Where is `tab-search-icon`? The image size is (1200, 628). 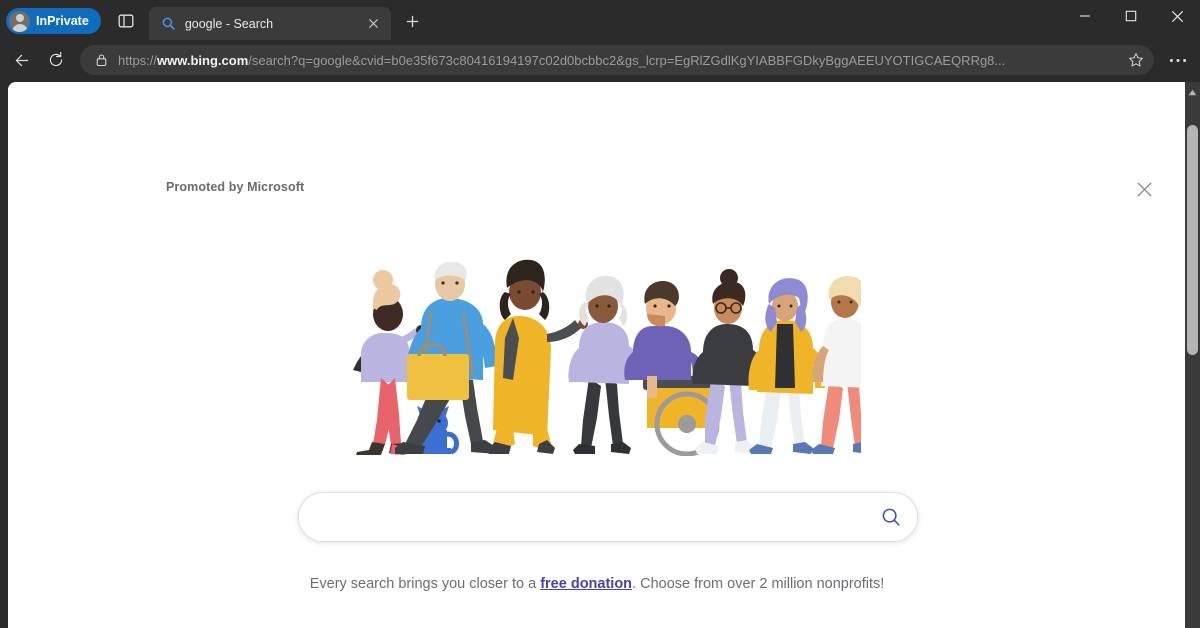 tab-search-icon is located at coordinates (126, 21).